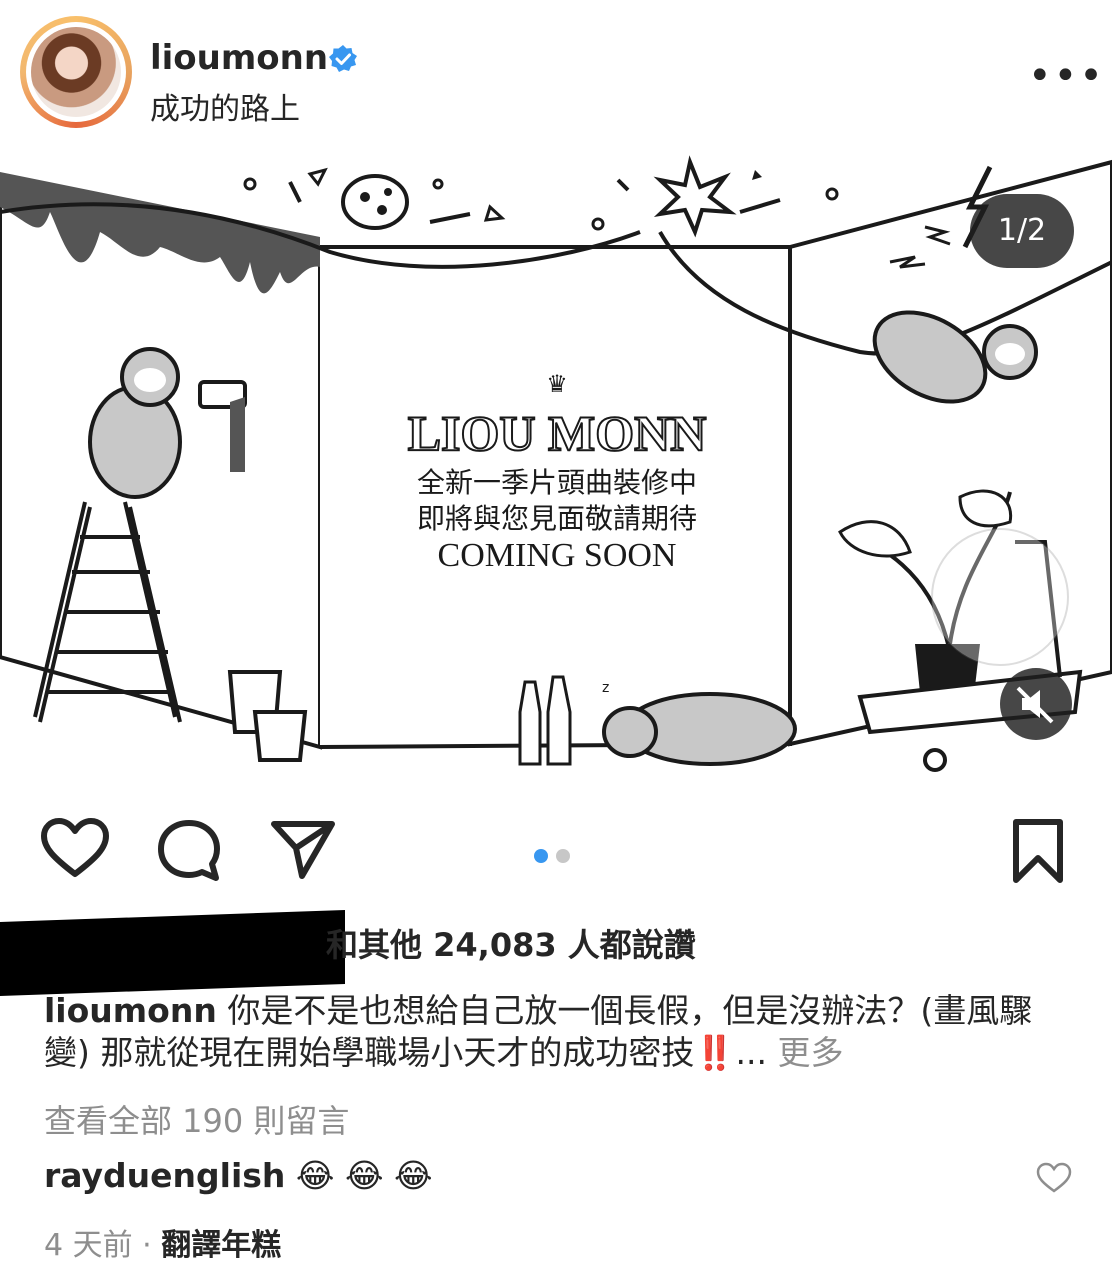 The width and height of the screenshot is (1112, 1280). What do you see at coordinates (1038, 851) in the screenshot?
I see `bookmark-save-icon` at bounding box center [1038, 851].